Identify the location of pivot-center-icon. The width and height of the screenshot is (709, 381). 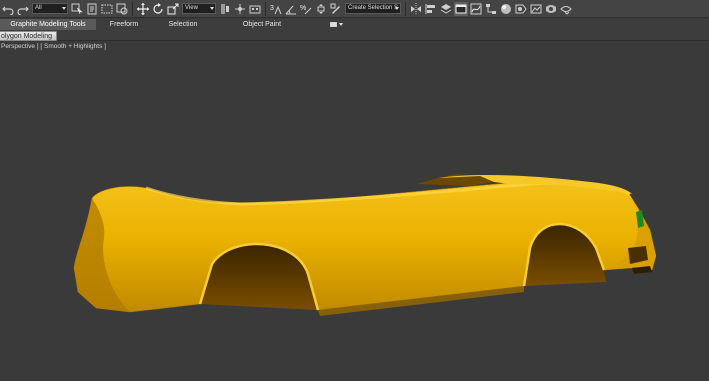
(225, 9).